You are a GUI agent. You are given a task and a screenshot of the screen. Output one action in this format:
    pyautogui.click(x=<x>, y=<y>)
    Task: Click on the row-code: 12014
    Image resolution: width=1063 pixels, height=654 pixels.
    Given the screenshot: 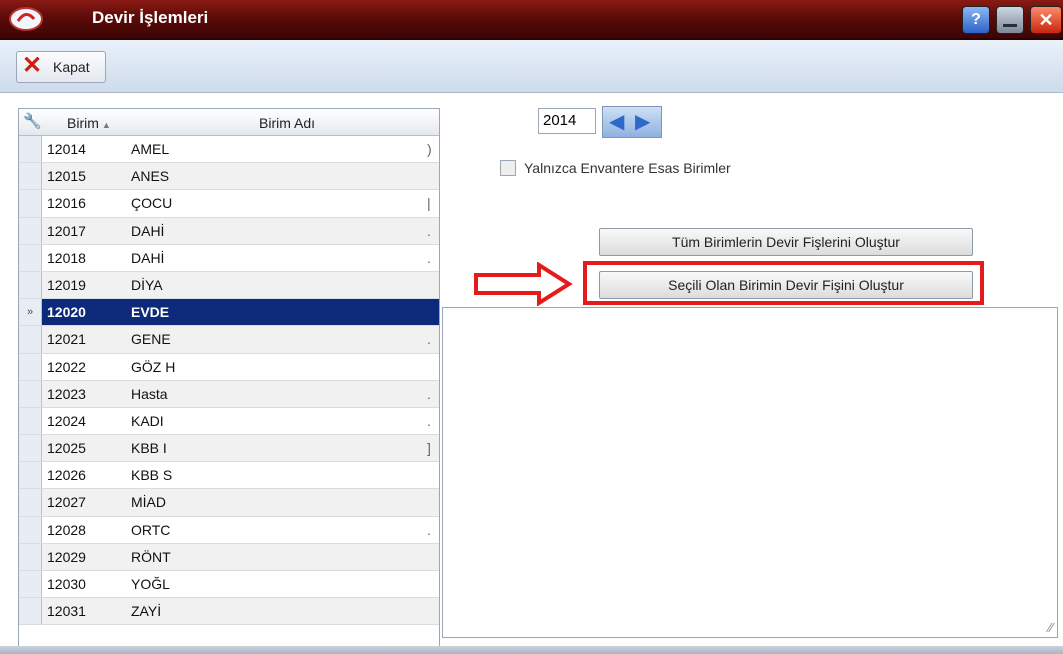 What is the action you would take?
    pyautogui.click(x=66, y=149)
    